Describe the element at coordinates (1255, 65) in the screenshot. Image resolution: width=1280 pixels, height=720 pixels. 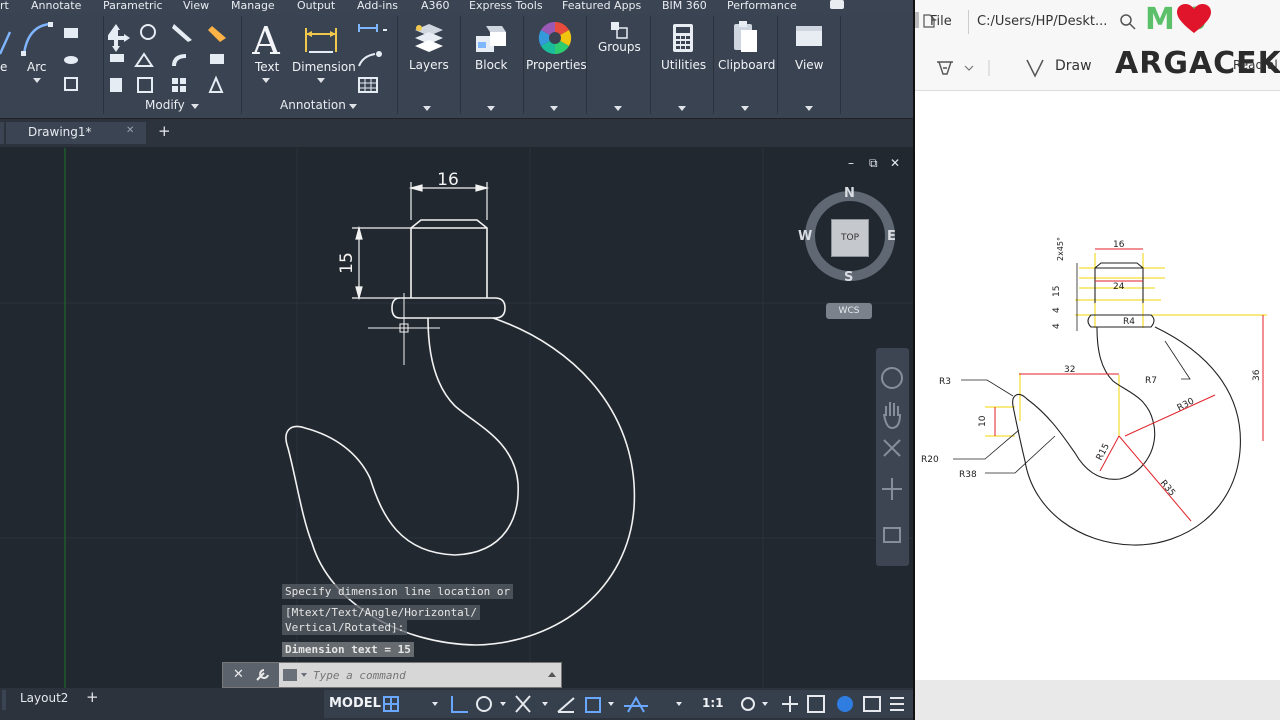
I see `read-aloud-button: Read al` at that location.